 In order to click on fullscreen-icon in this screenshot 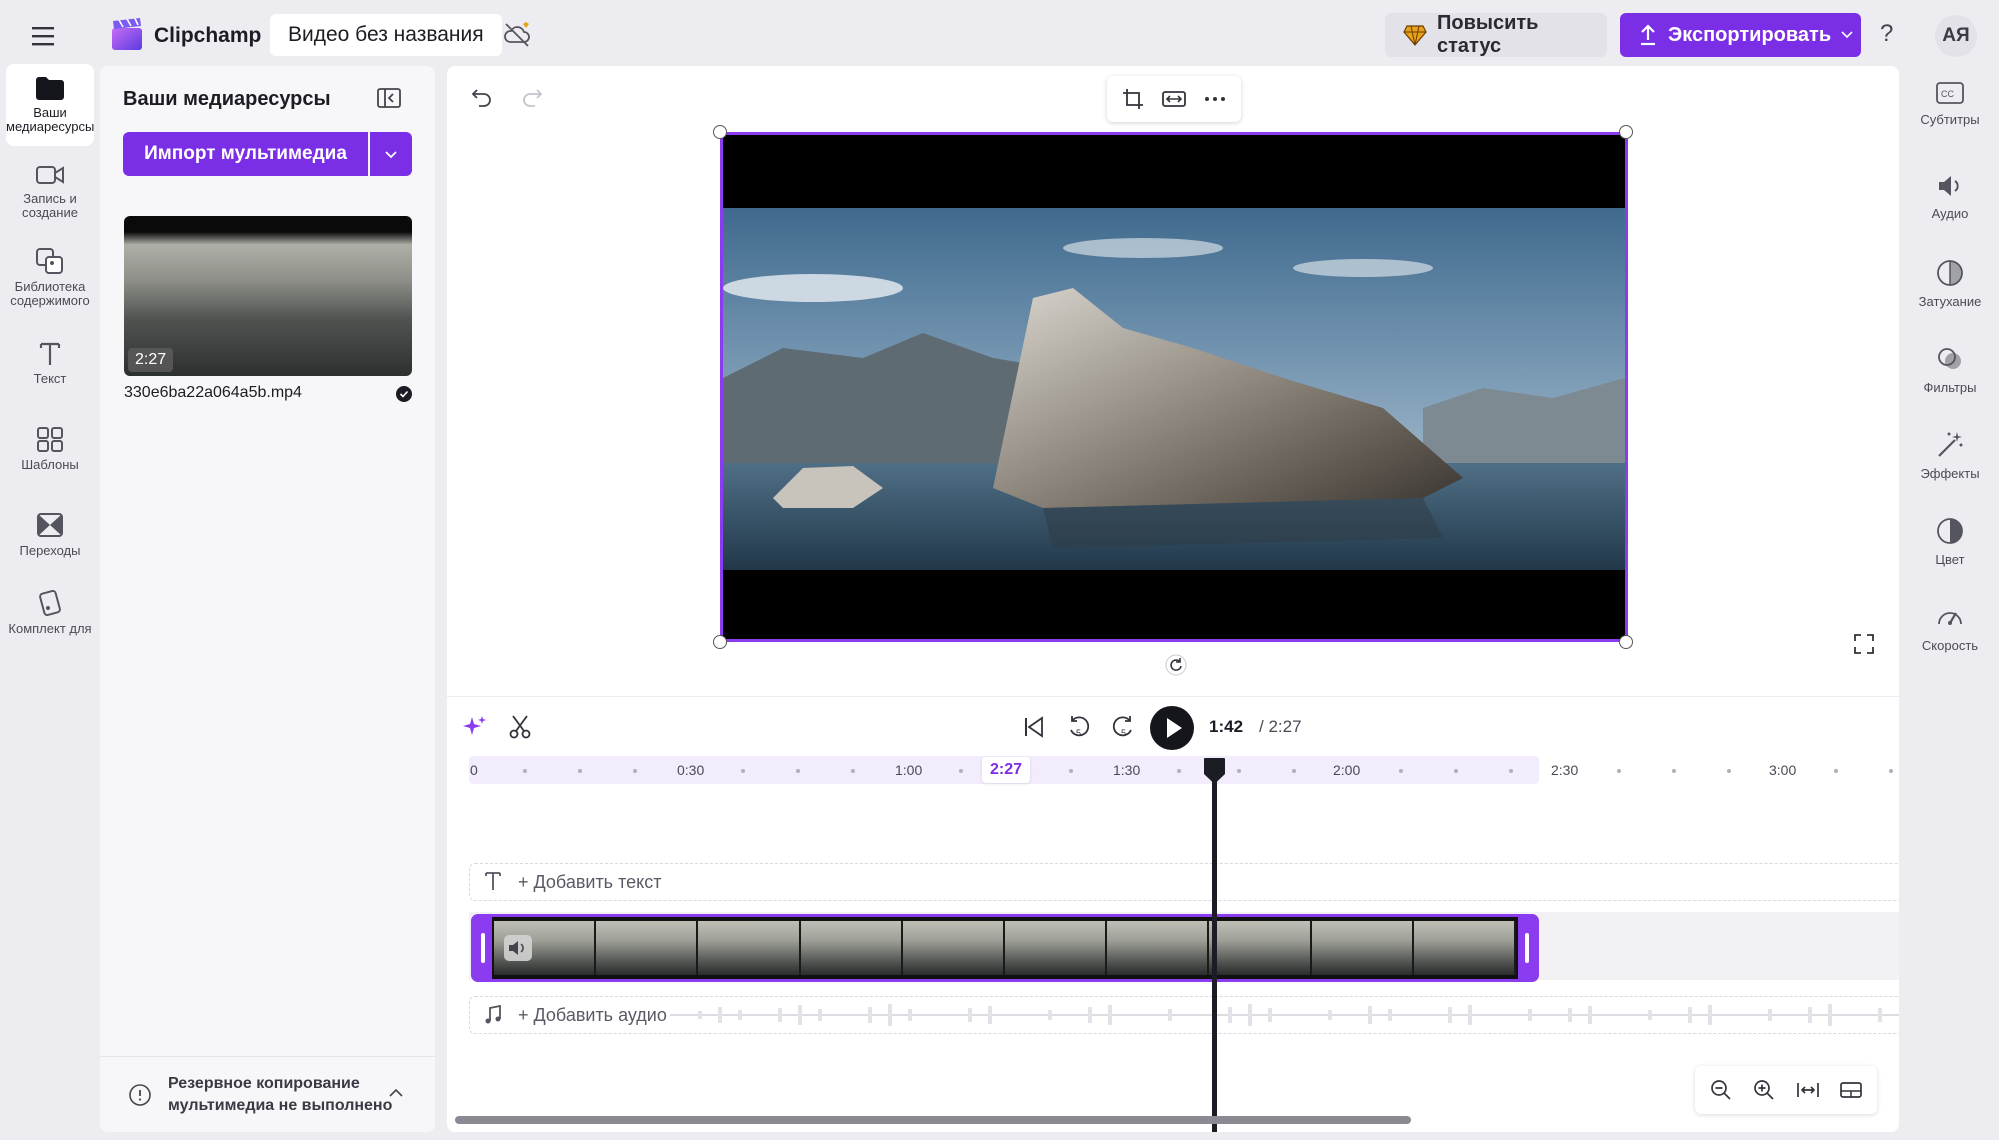, I will do `click(1864, 644)`.